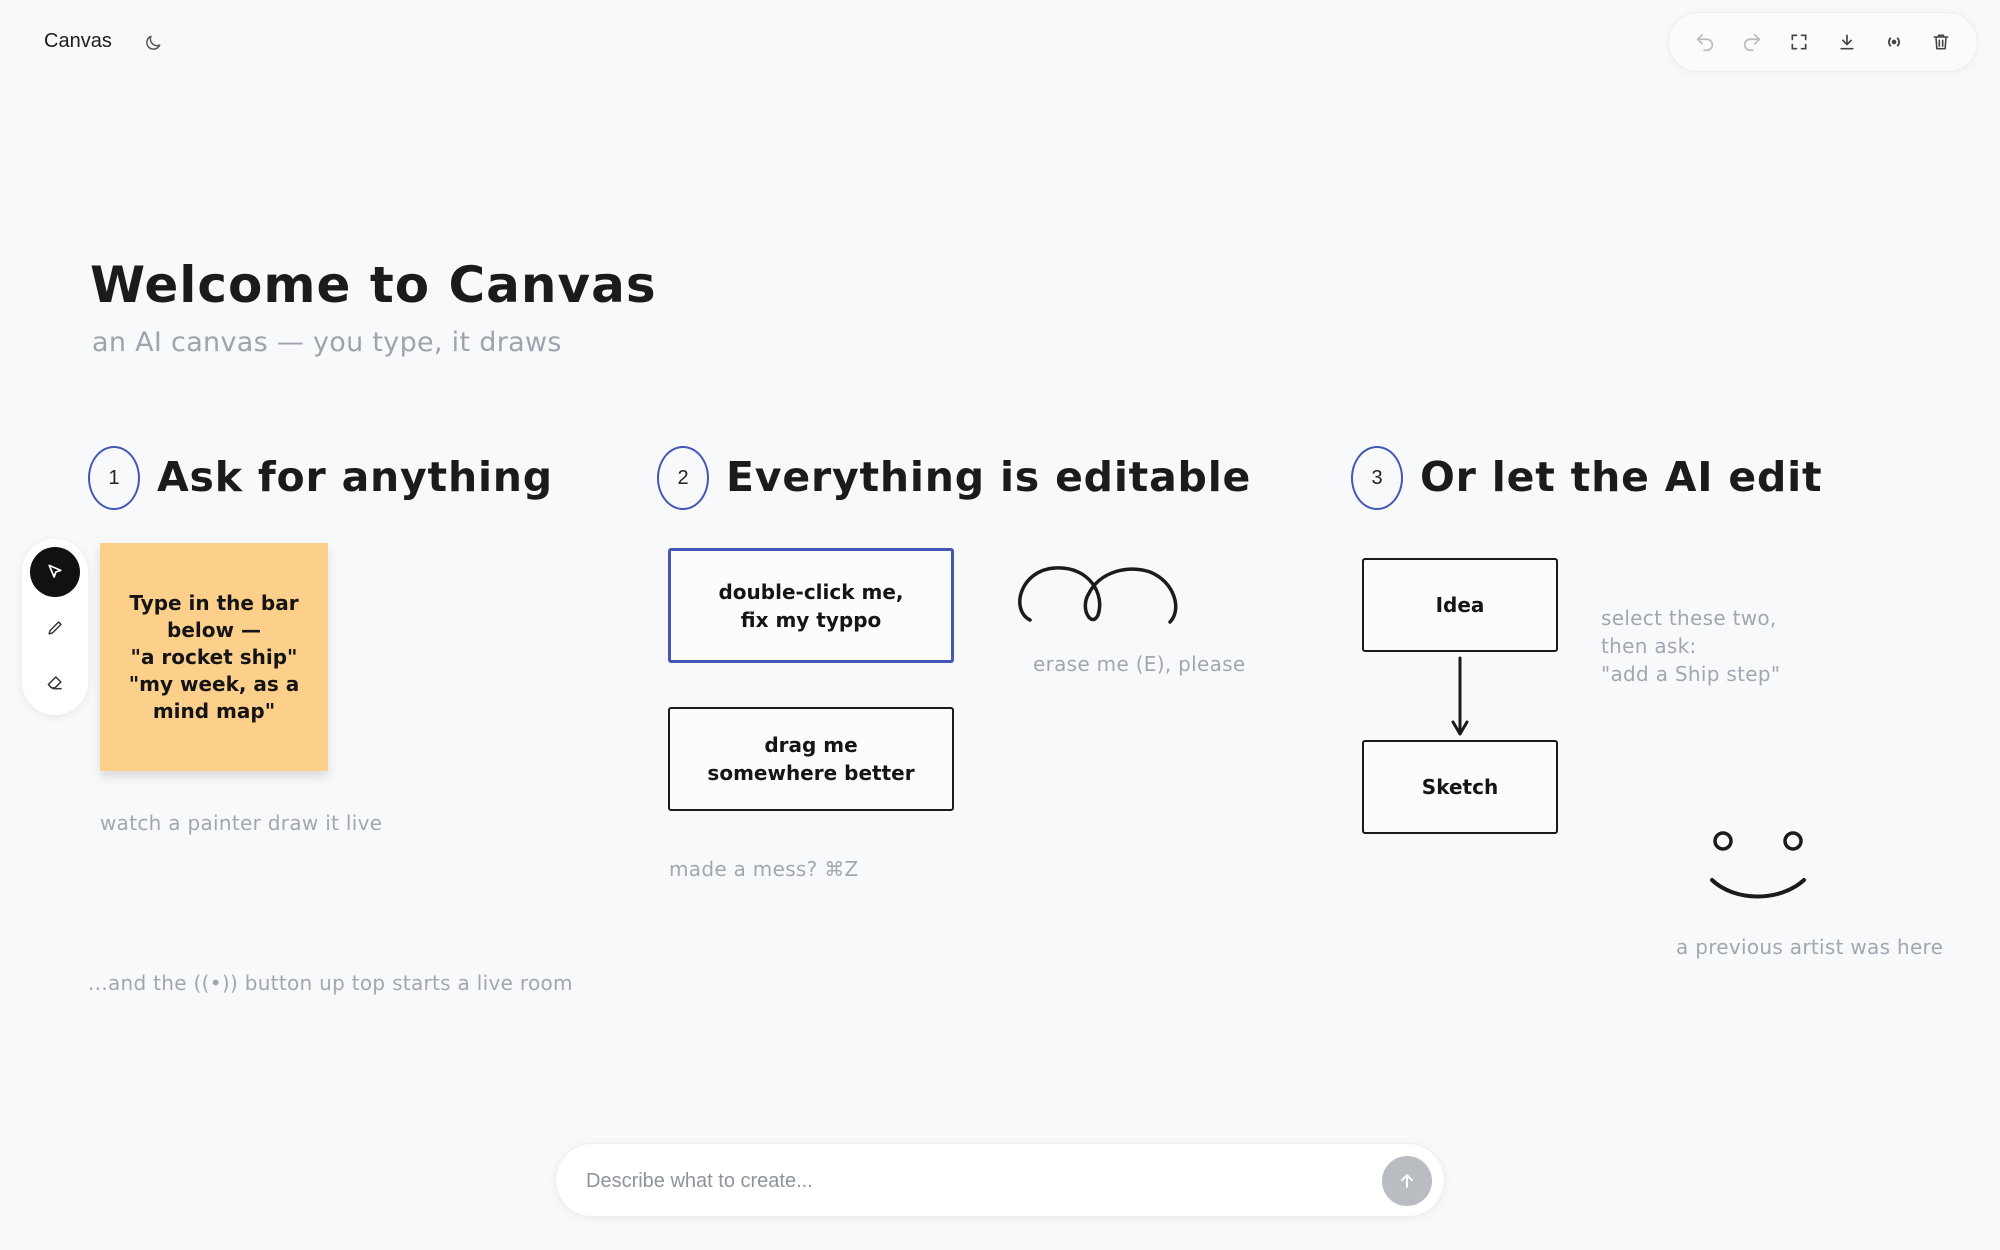  I want to click on eraser-tool-button, so click(55, 682).